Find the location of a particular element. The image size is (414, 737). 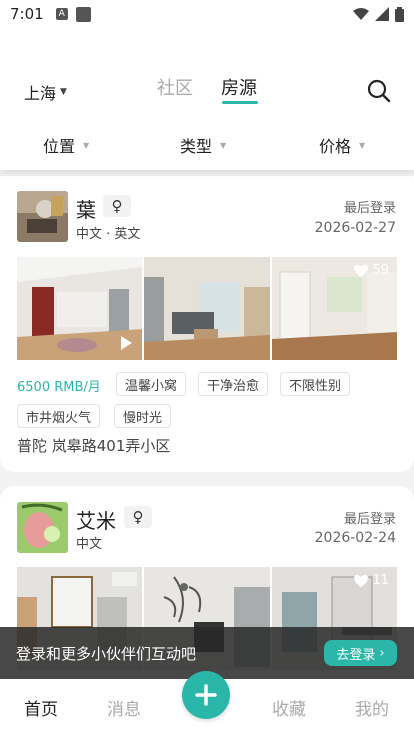

filter-location-label: 位置 is located at coordinates (59, 146).